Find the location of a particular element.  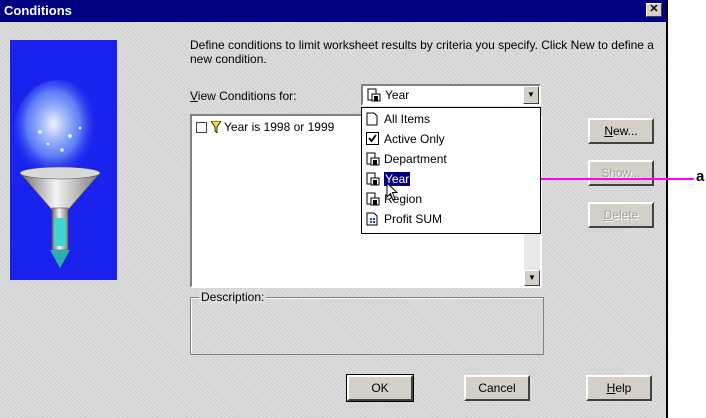

close-button: ✕ is located at coordinates (654, 10).